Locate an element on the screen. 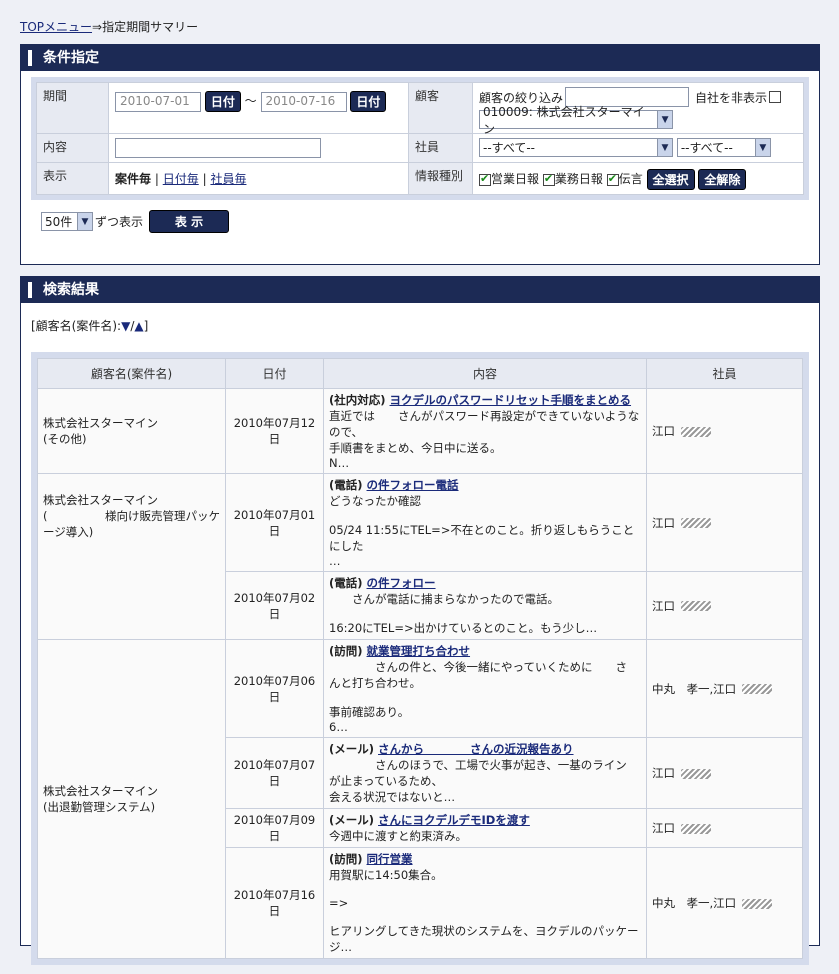 The image size is (839, 974). content-line: 事前確認あり。 is located at coordinates (369, 712).